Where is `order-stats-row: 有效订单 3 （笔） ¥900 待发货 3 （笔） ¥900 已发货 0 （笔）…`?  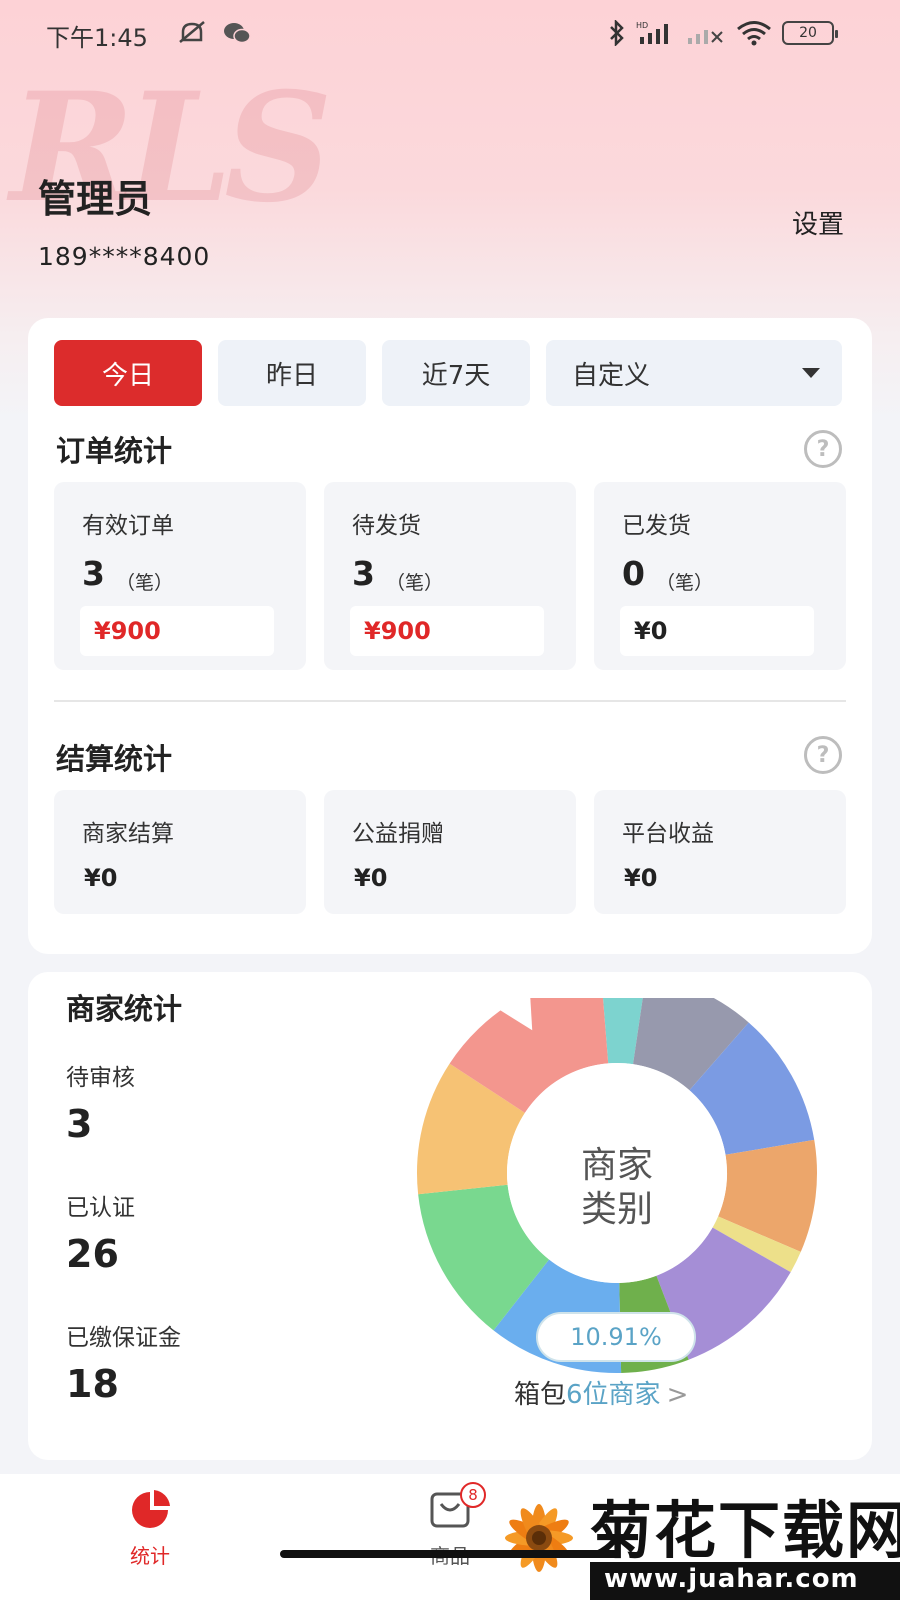 order-stats-row: 有效订单 3 （笔） ¥900 待发货 3 （笔） ¥900 已发货 0 （笔）… is located at coordinates (450, 576).